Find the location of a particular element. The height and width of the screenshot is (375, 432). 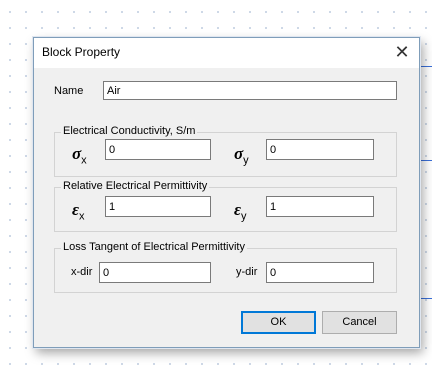

cancel-button: Cancel is located at coordinates (359, 322).